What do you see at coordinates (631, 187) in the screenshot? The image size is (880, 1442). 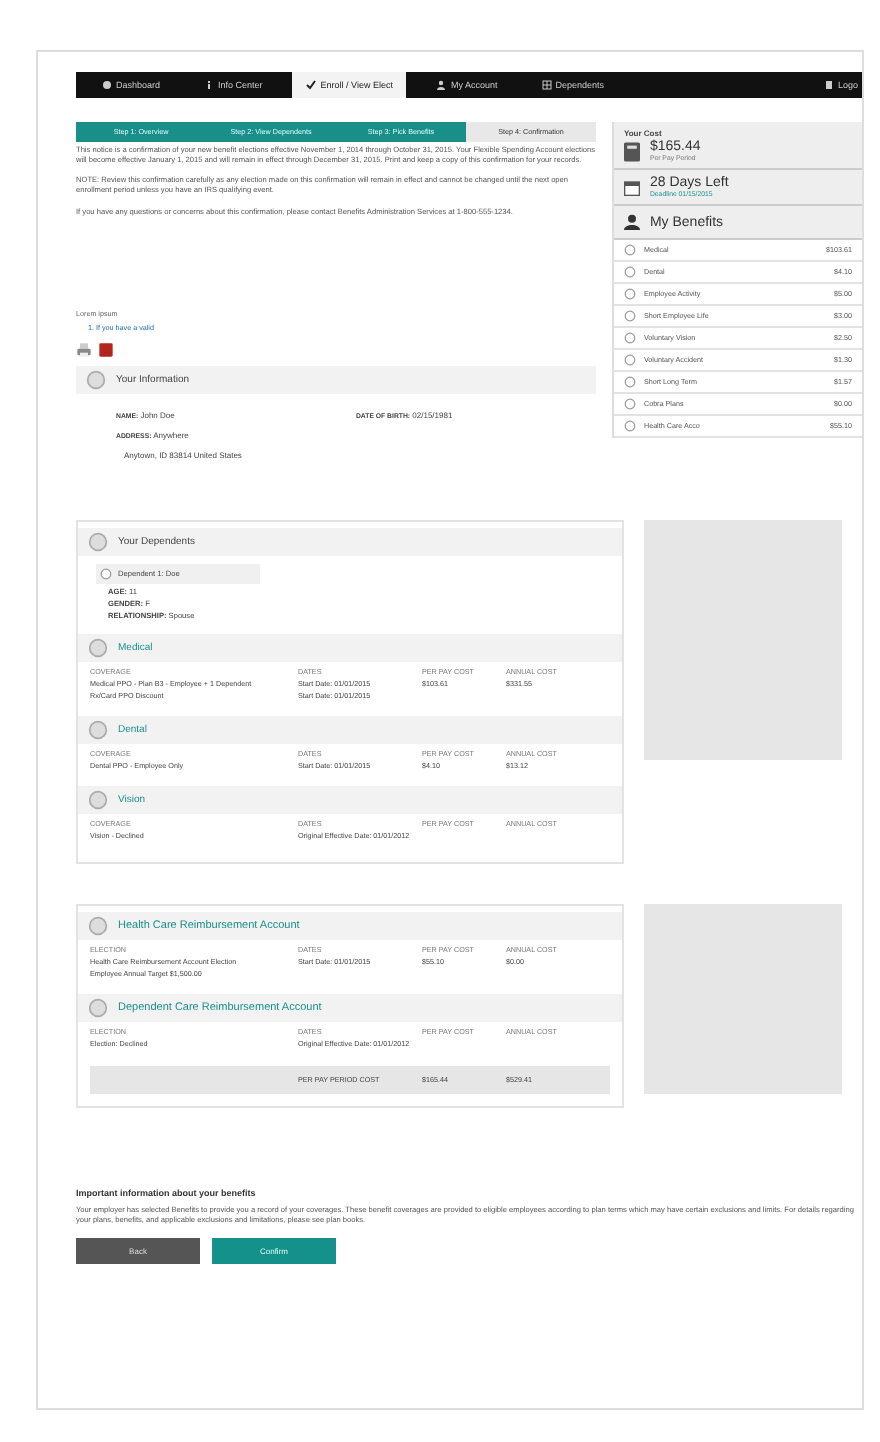 I see `calendar-icon` at bounding box center [631, 187].